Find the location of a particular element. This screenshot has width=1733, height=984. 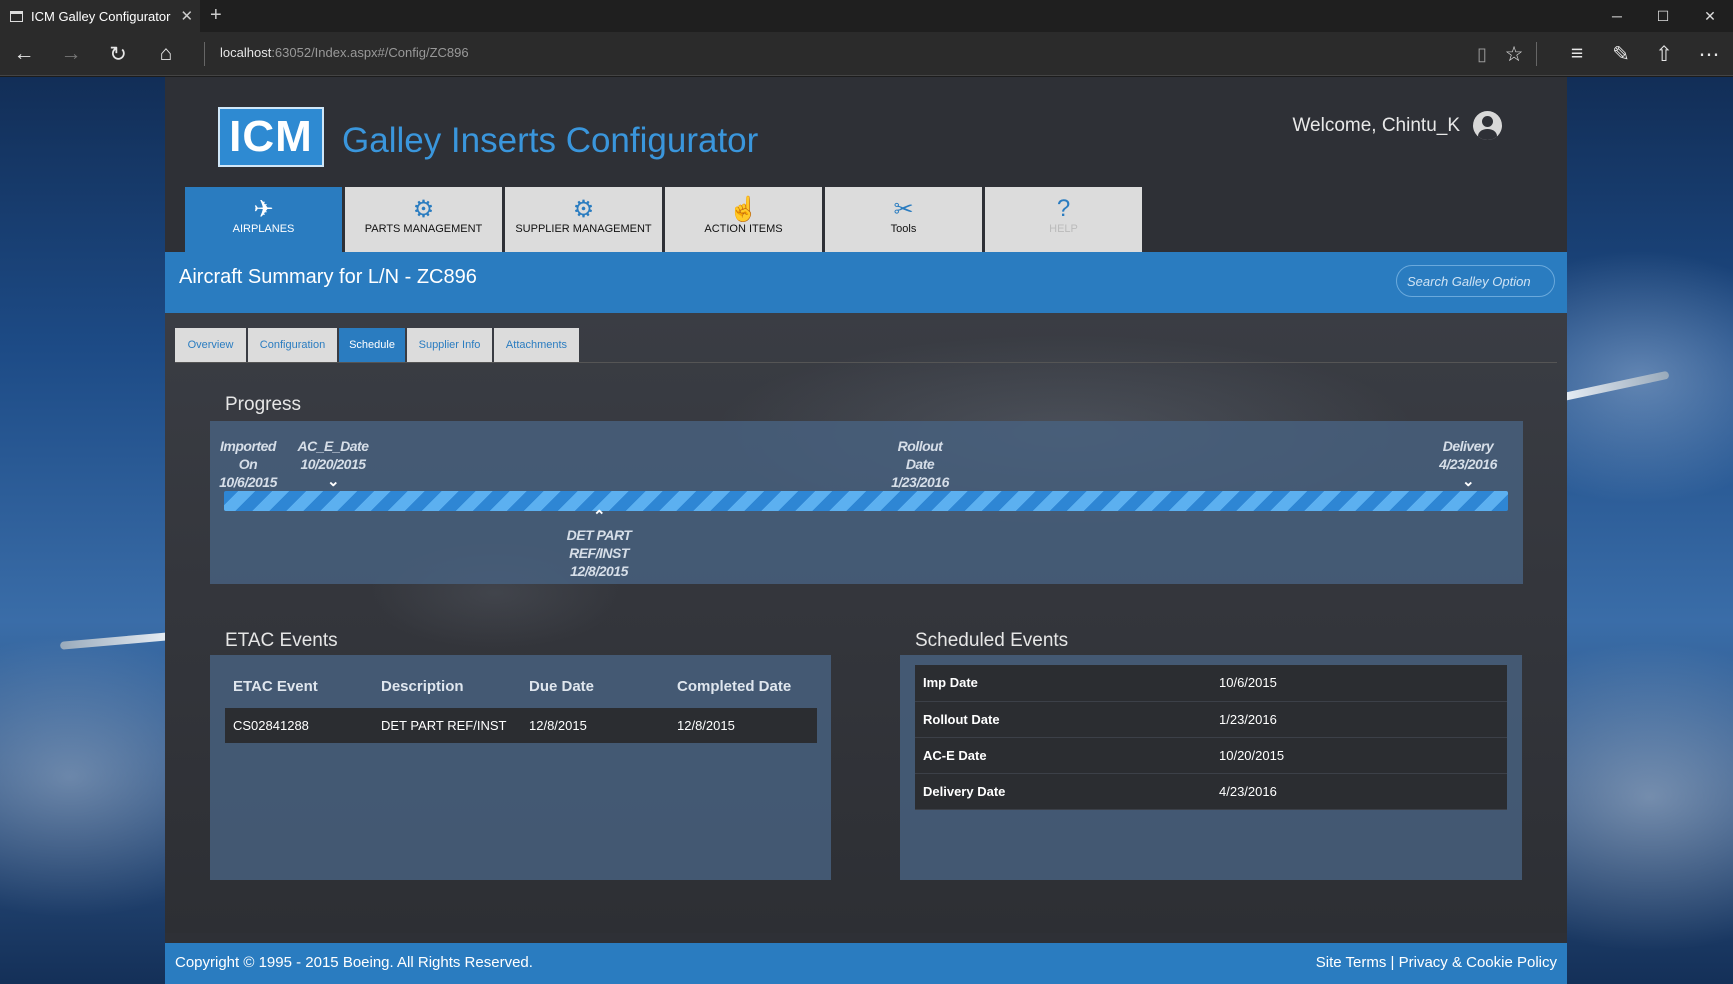

airplane-wing-left is located at coordinates (115, 641).